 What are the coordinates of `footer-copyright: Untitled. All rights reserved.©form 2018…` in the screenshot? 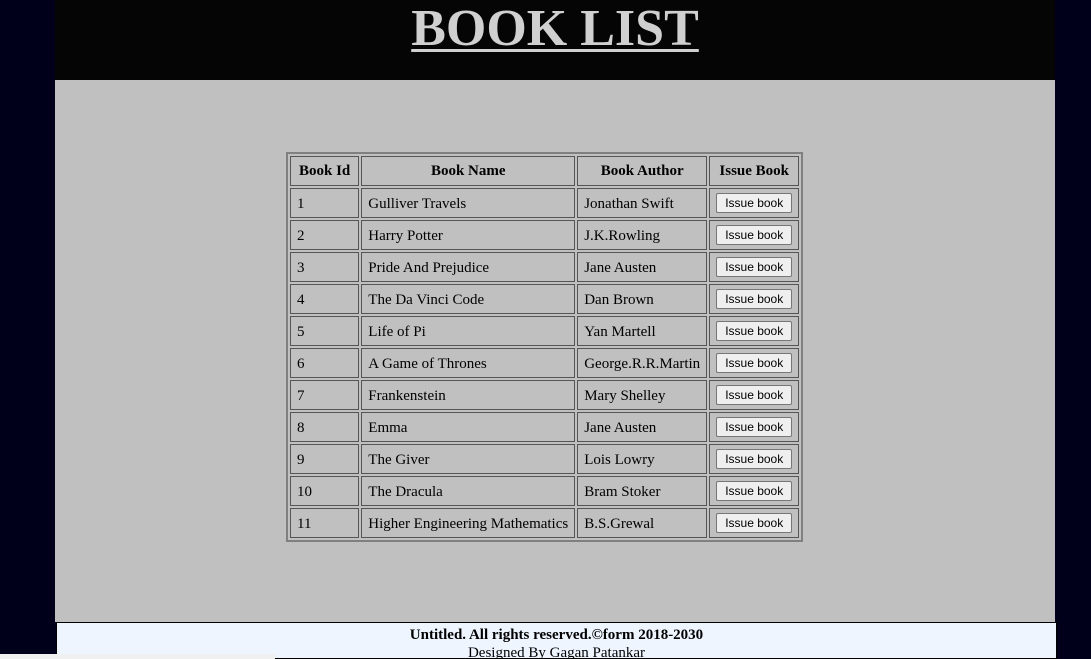 It's located at (556, 635).